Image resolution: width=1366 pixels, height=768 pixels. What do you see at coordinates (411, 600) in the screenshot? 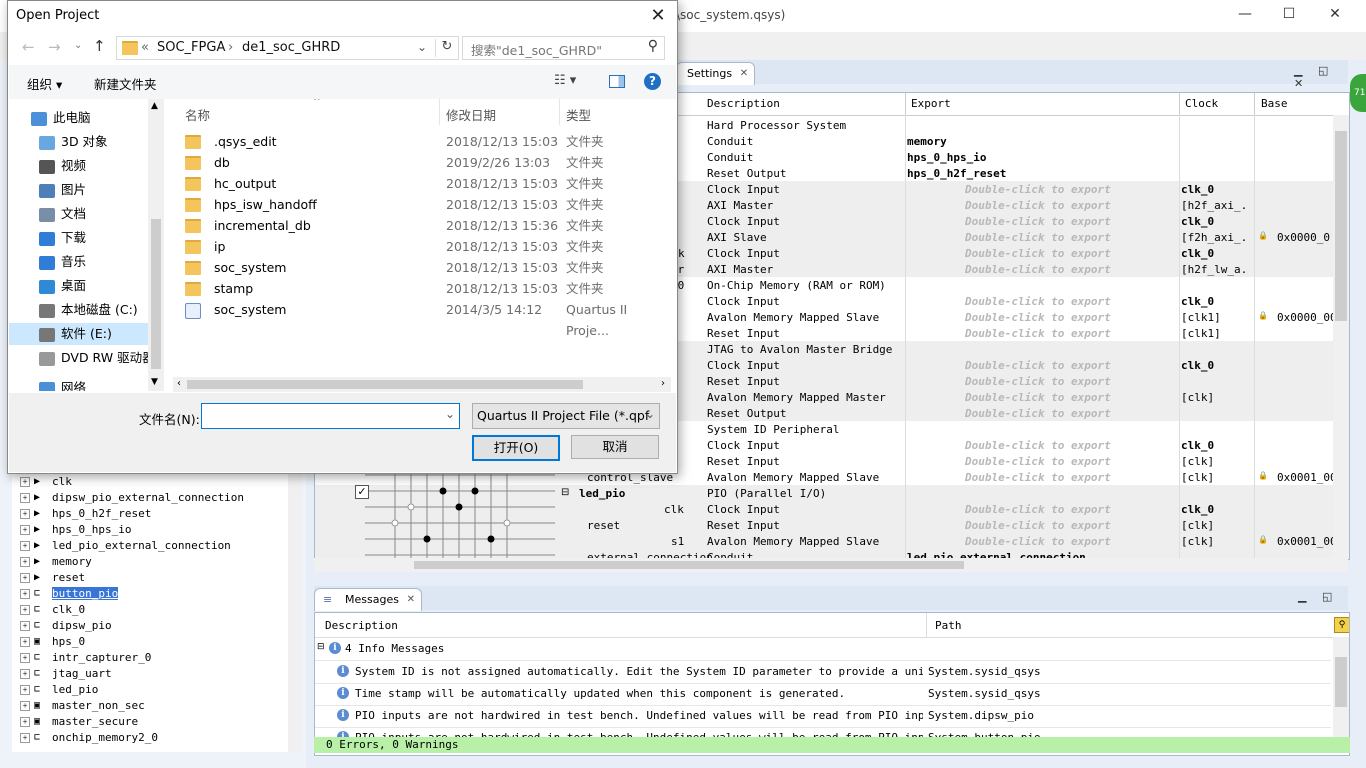
I see `close-messages-icon: ✕` at bounding box center [411, 600].